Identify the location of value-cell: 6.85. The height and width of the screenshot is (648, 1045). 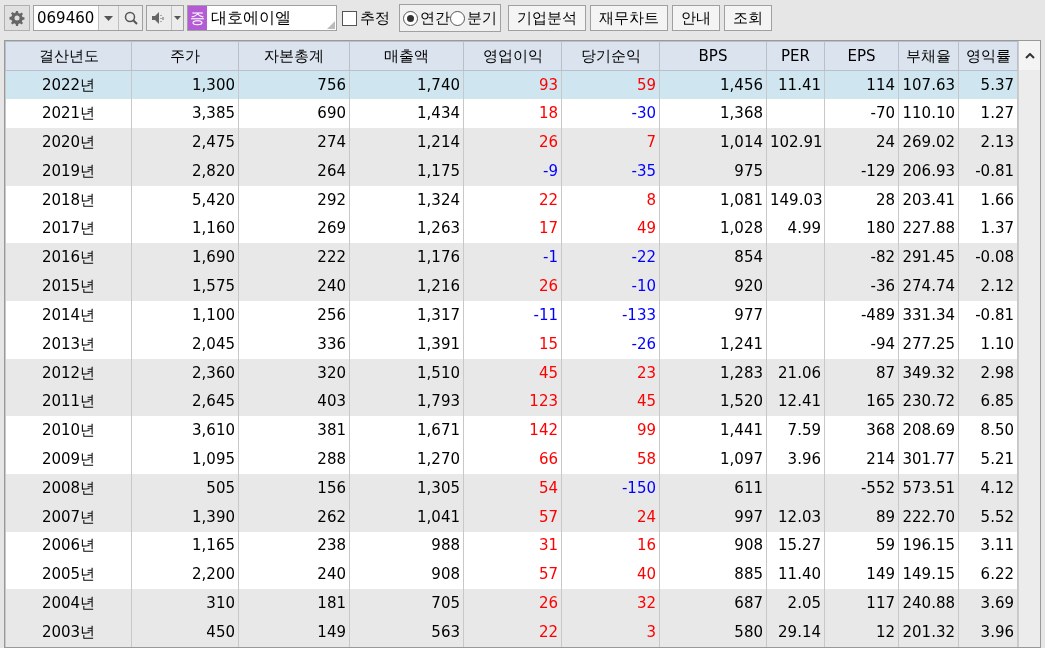
(997, 401).